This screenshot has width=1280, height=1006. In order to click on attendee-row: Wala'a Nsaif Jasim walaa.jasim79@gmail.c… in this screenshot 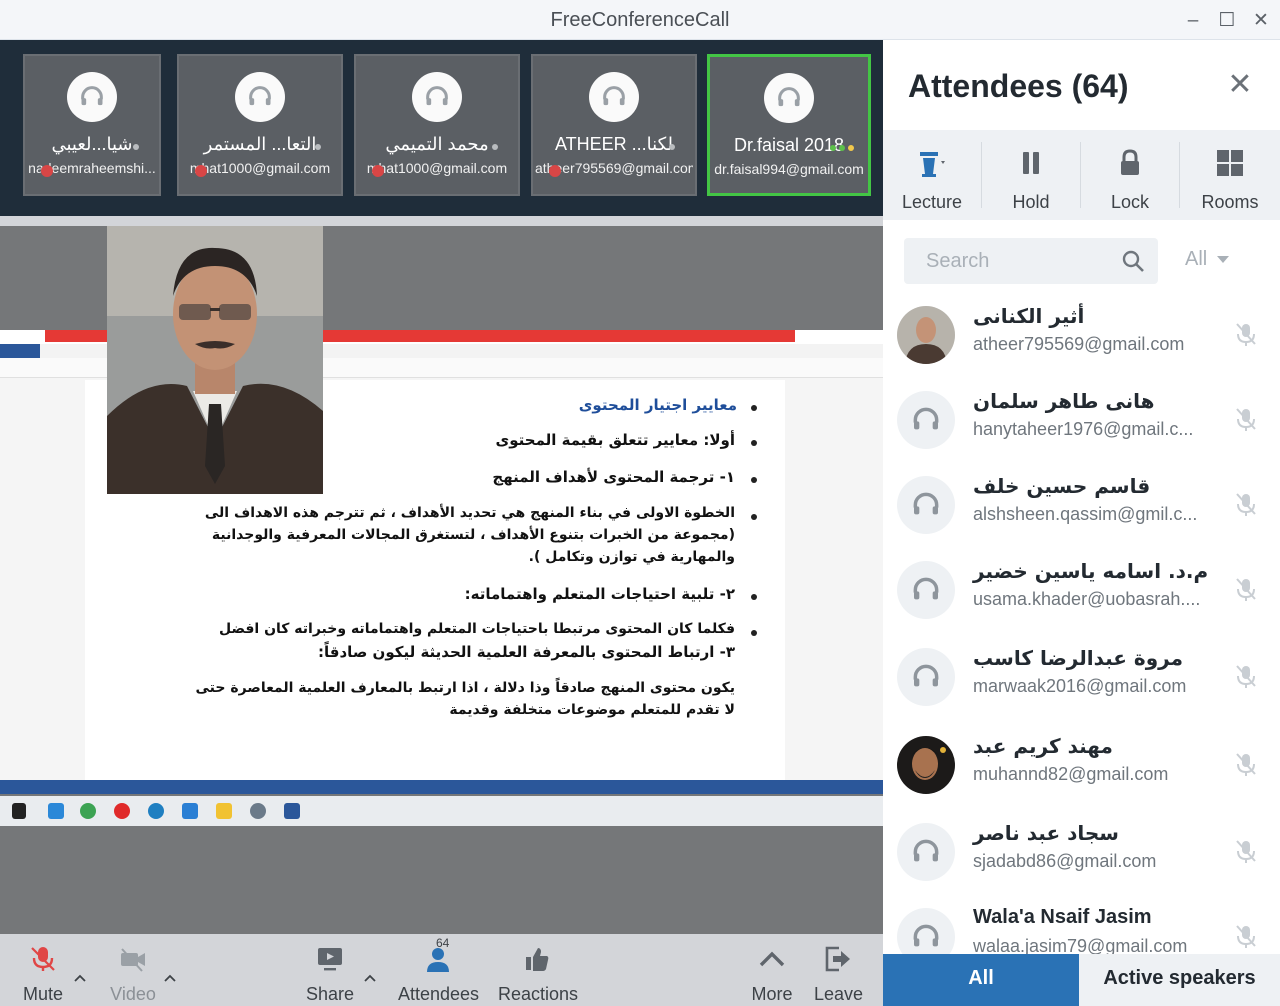, I will do `click(1081, 927)`.